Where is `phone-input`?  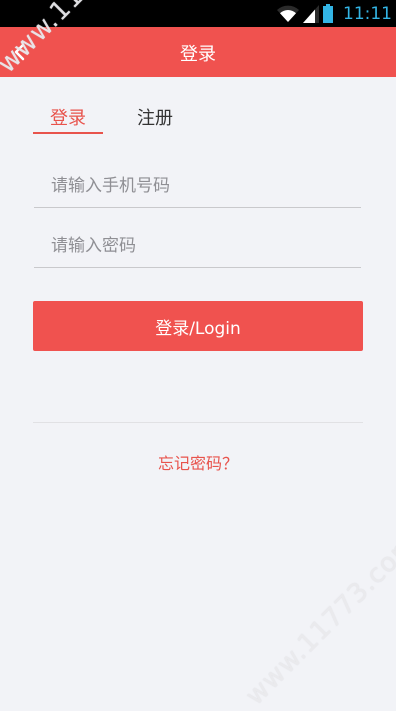 phone-input is located at coordinates (197, 186).